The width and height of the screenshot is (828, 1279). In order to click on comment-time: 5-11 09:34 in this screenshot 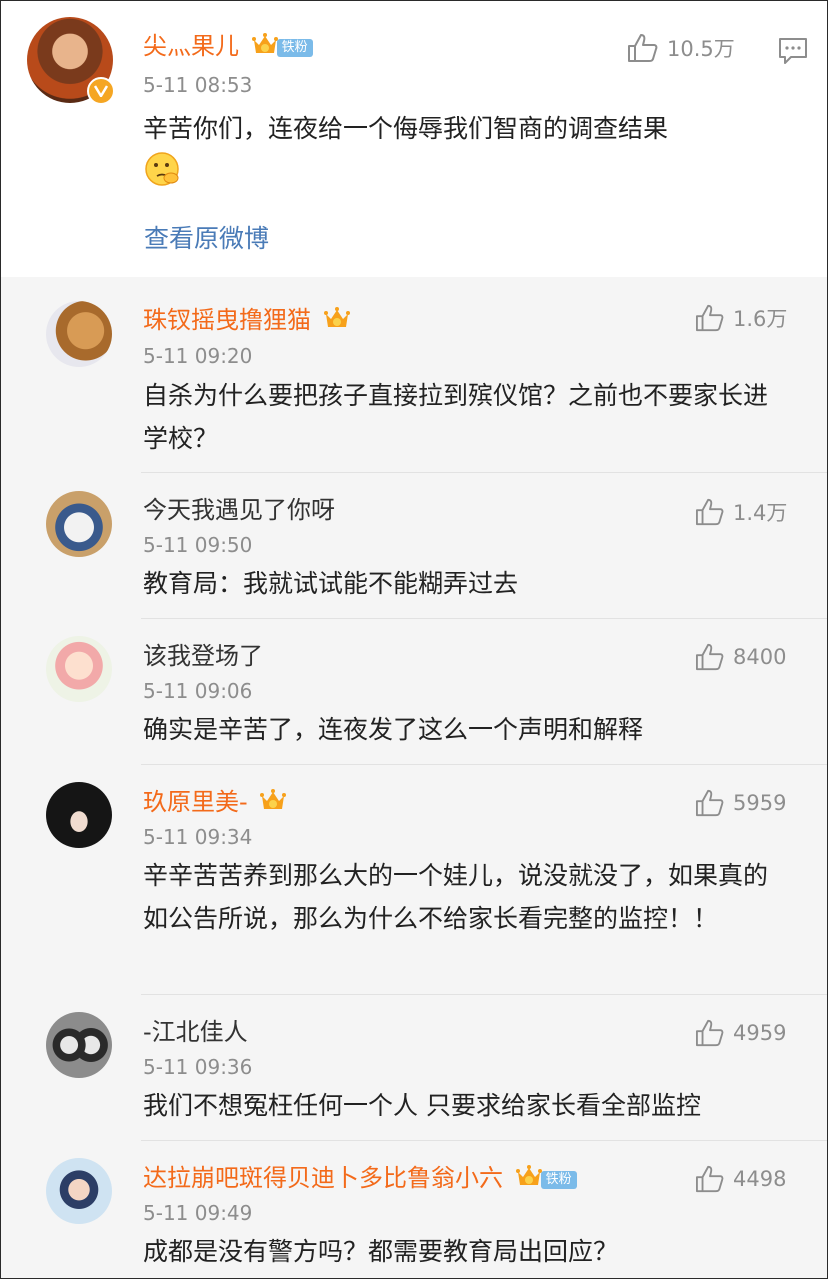, I will do `click(198, 837)`.